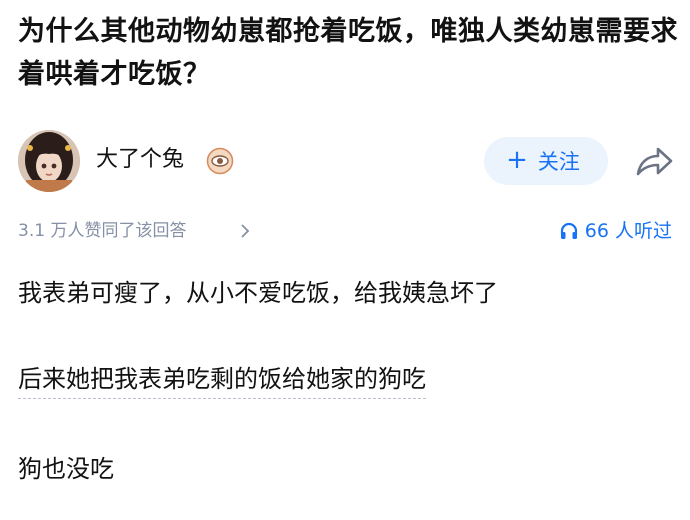  I want to click on chevron-right-icon, so click(245, 231).